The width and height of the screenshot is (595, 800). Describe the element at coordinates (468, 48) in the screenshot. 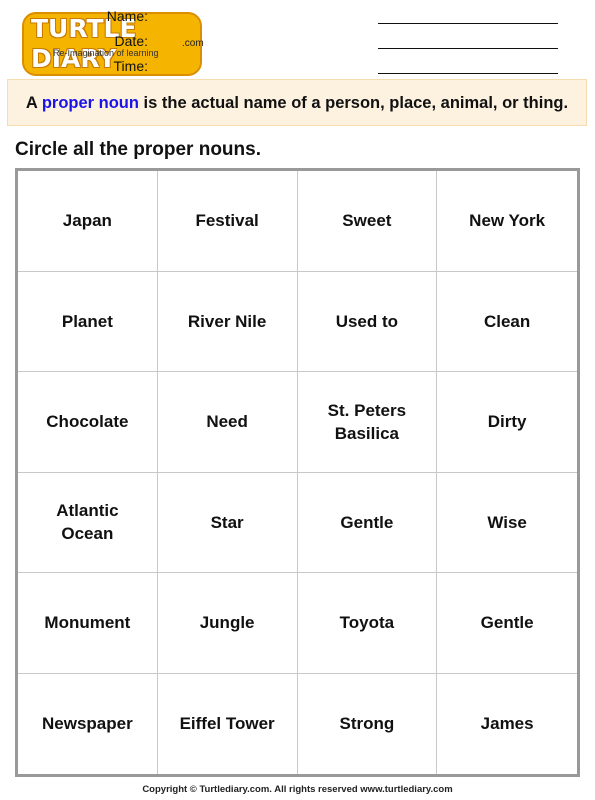

I see `date-line` at that location.